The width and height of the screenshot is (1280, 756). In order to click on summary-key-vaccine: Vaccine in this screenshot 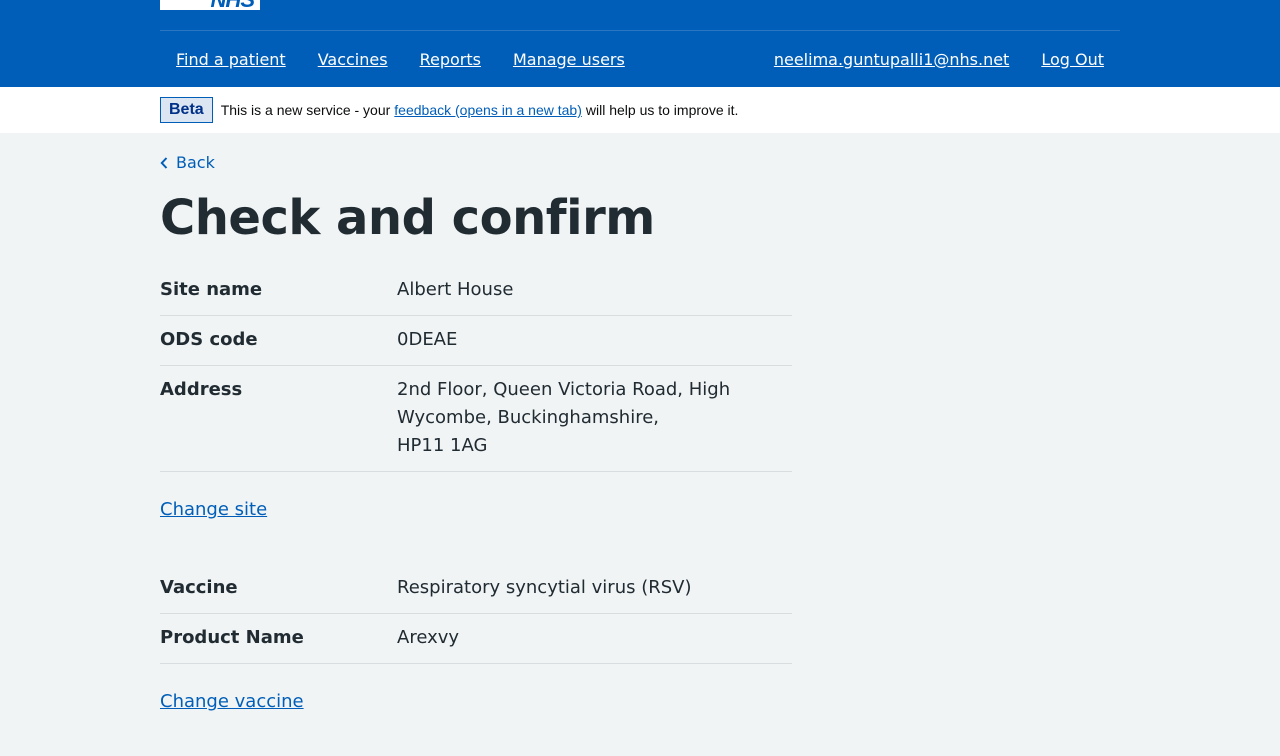, I will do `click(199, 587)`.